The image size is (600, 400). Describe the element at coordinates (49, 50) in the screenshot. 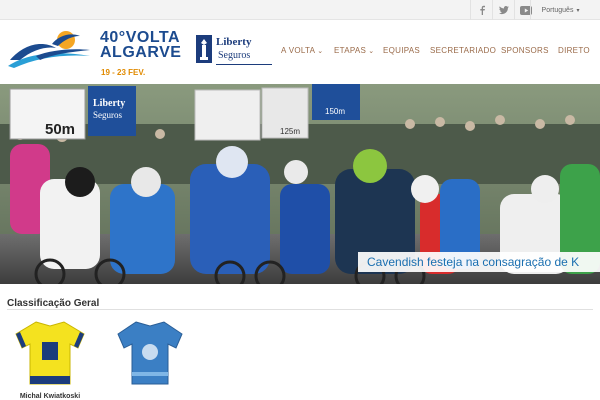

I see `volta-algarve-logo` at that location.